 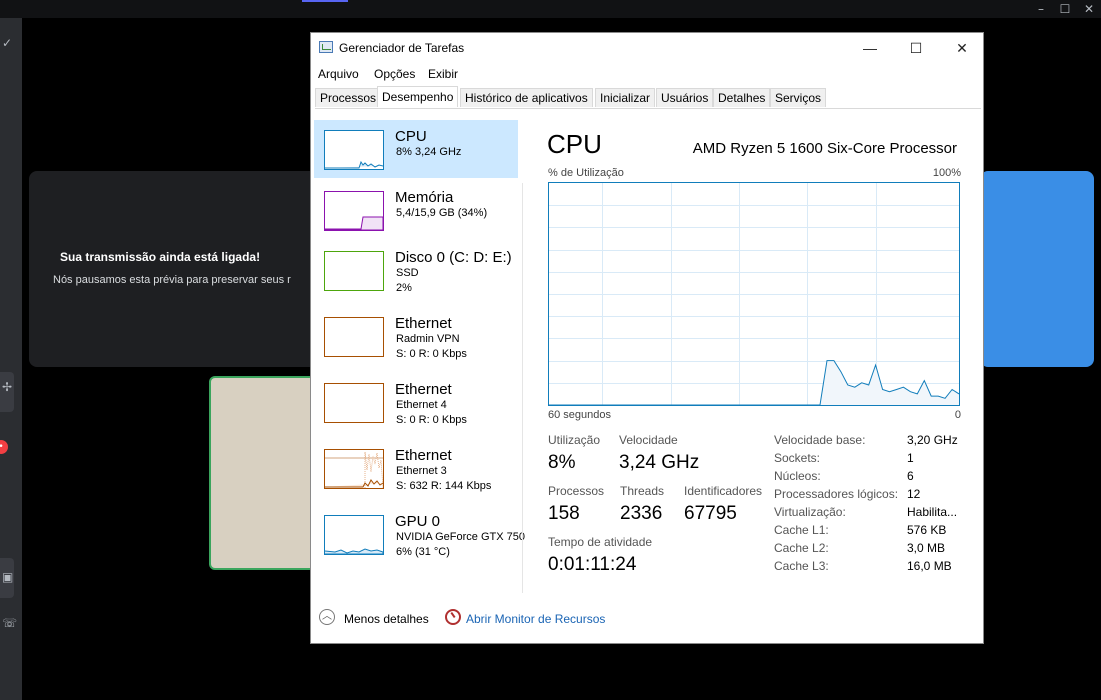 What do you see at coordinates (576, 491) in the screenshot?
I see `processes-label: Processos` at bounding box center [576, 491].